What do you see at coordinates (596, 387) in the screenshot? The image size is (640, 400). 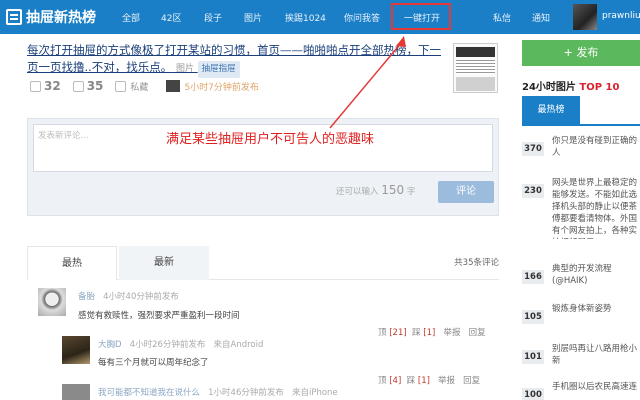 I see `rank-text: 手机圈以后农民高速连` at bounding box center [596, 387].